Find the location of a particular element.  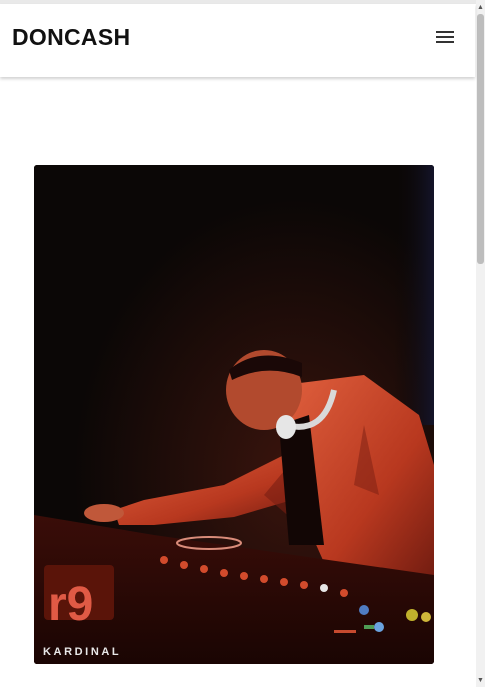

scroll-down-arrow-icon: ▼ is located at coordinates (480, 681).